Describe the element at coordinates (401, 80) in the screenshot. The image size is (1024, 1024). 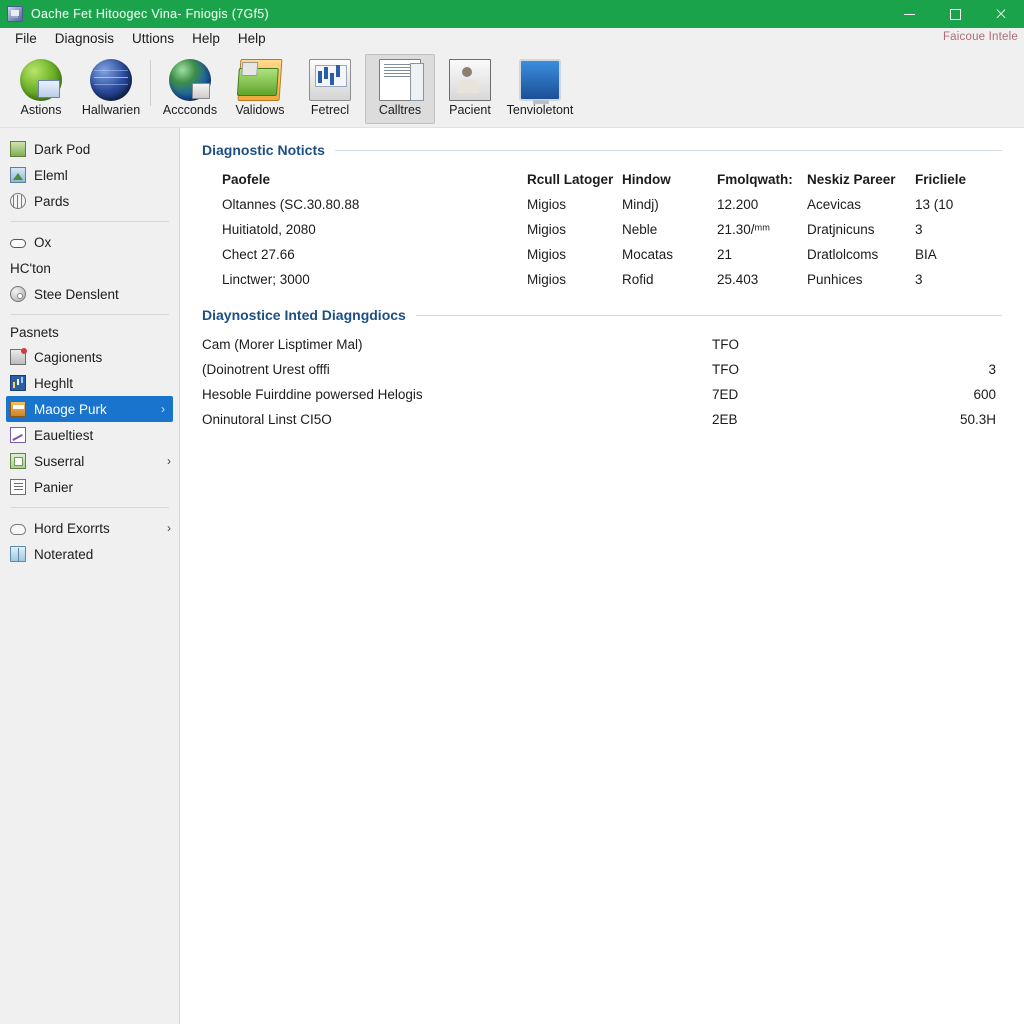
I see `document-pages-icon` at that location.